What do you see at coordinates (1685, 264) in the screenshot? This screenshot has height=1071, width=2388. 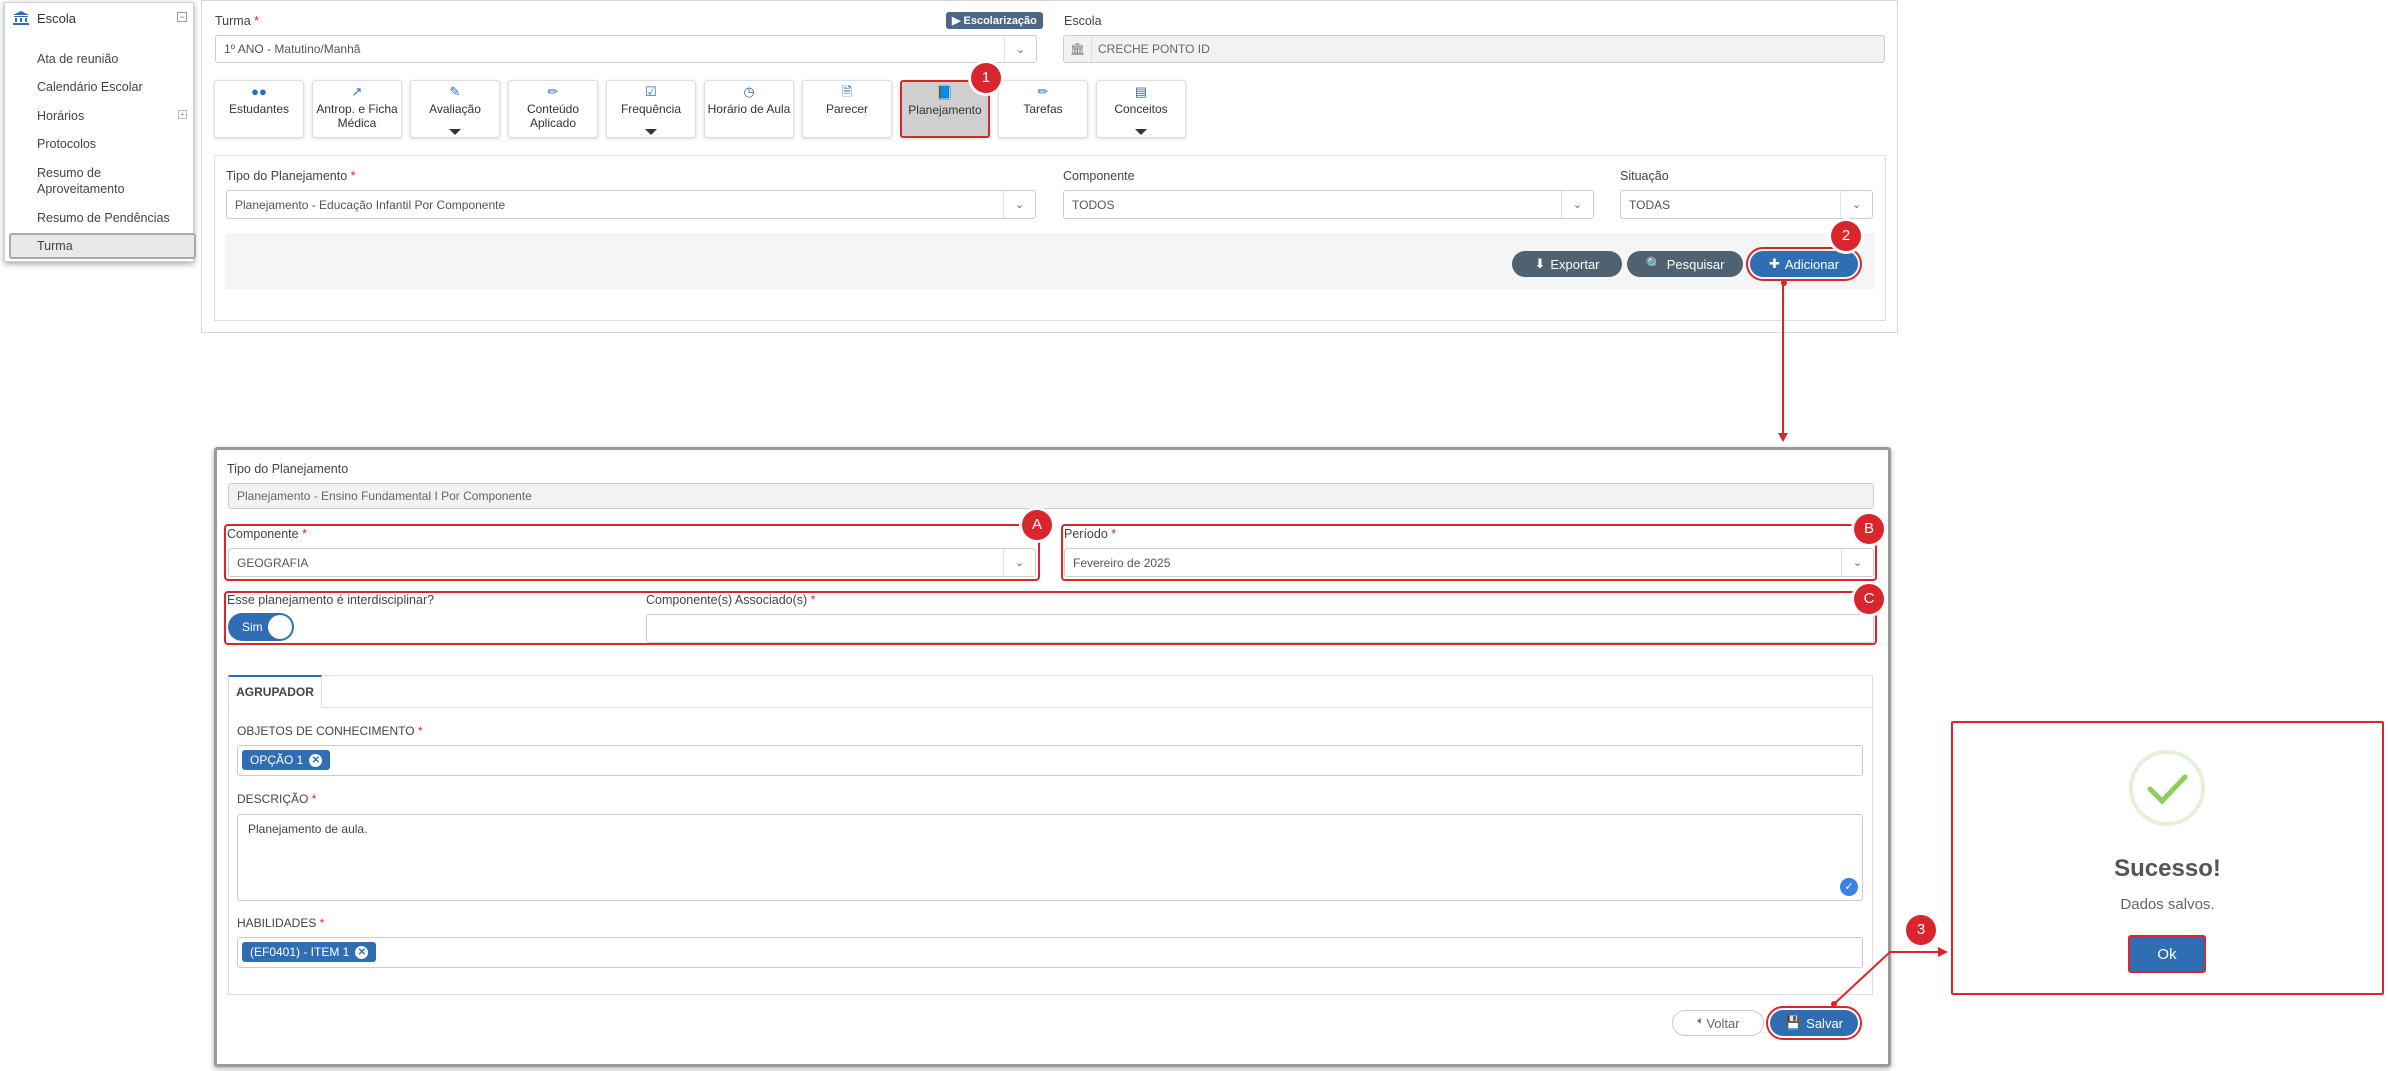 I see `pesquisar-button: 🔍 Pesquisar` at bounding box center [1685, 264].